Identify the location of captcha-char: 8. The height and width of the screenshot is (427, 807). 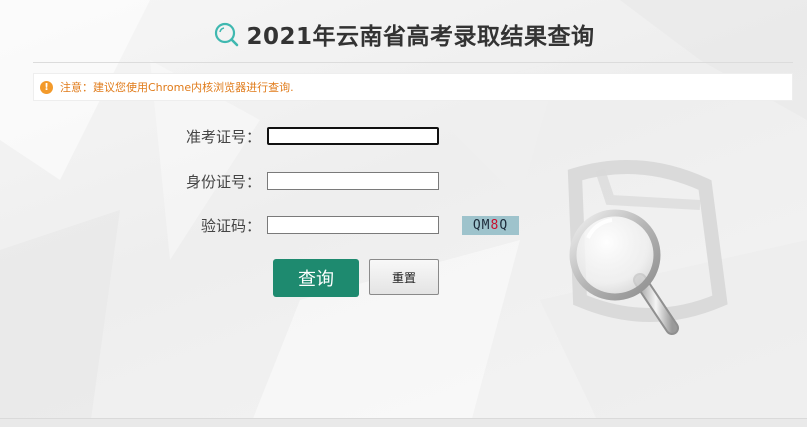
(495, 225).